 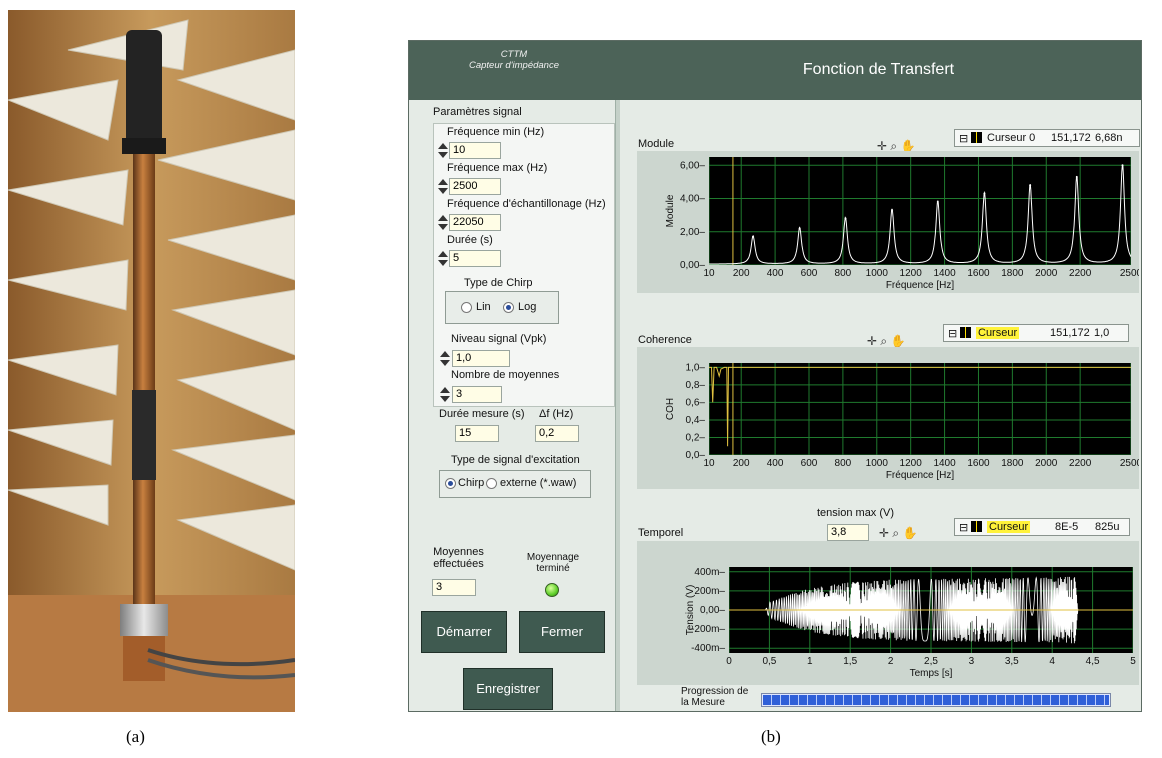 What do you see at coordinates (856, 513) in the screenshot?
I see `tension-max-label: tension max (V)` at bounding box center [856, 513].